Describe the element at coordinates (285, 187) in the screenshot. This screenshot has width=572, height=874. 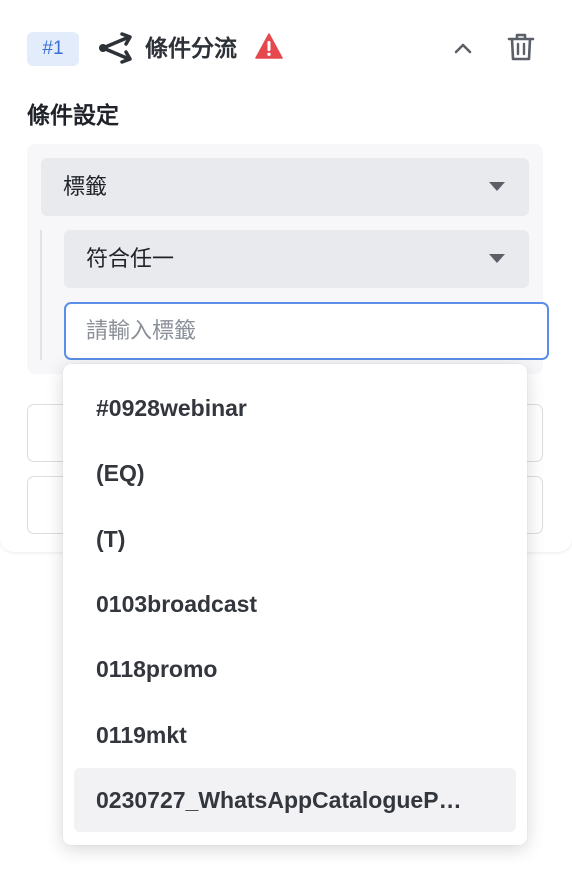
I see `condition-type-select: 標籤` at that location.